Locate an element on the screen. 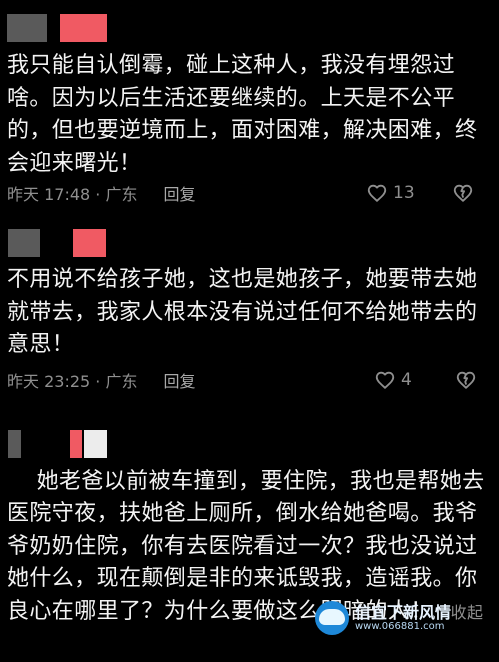  site-watermark: 信宜下新风情 www.066881.com is located at coordinates (400, 618).